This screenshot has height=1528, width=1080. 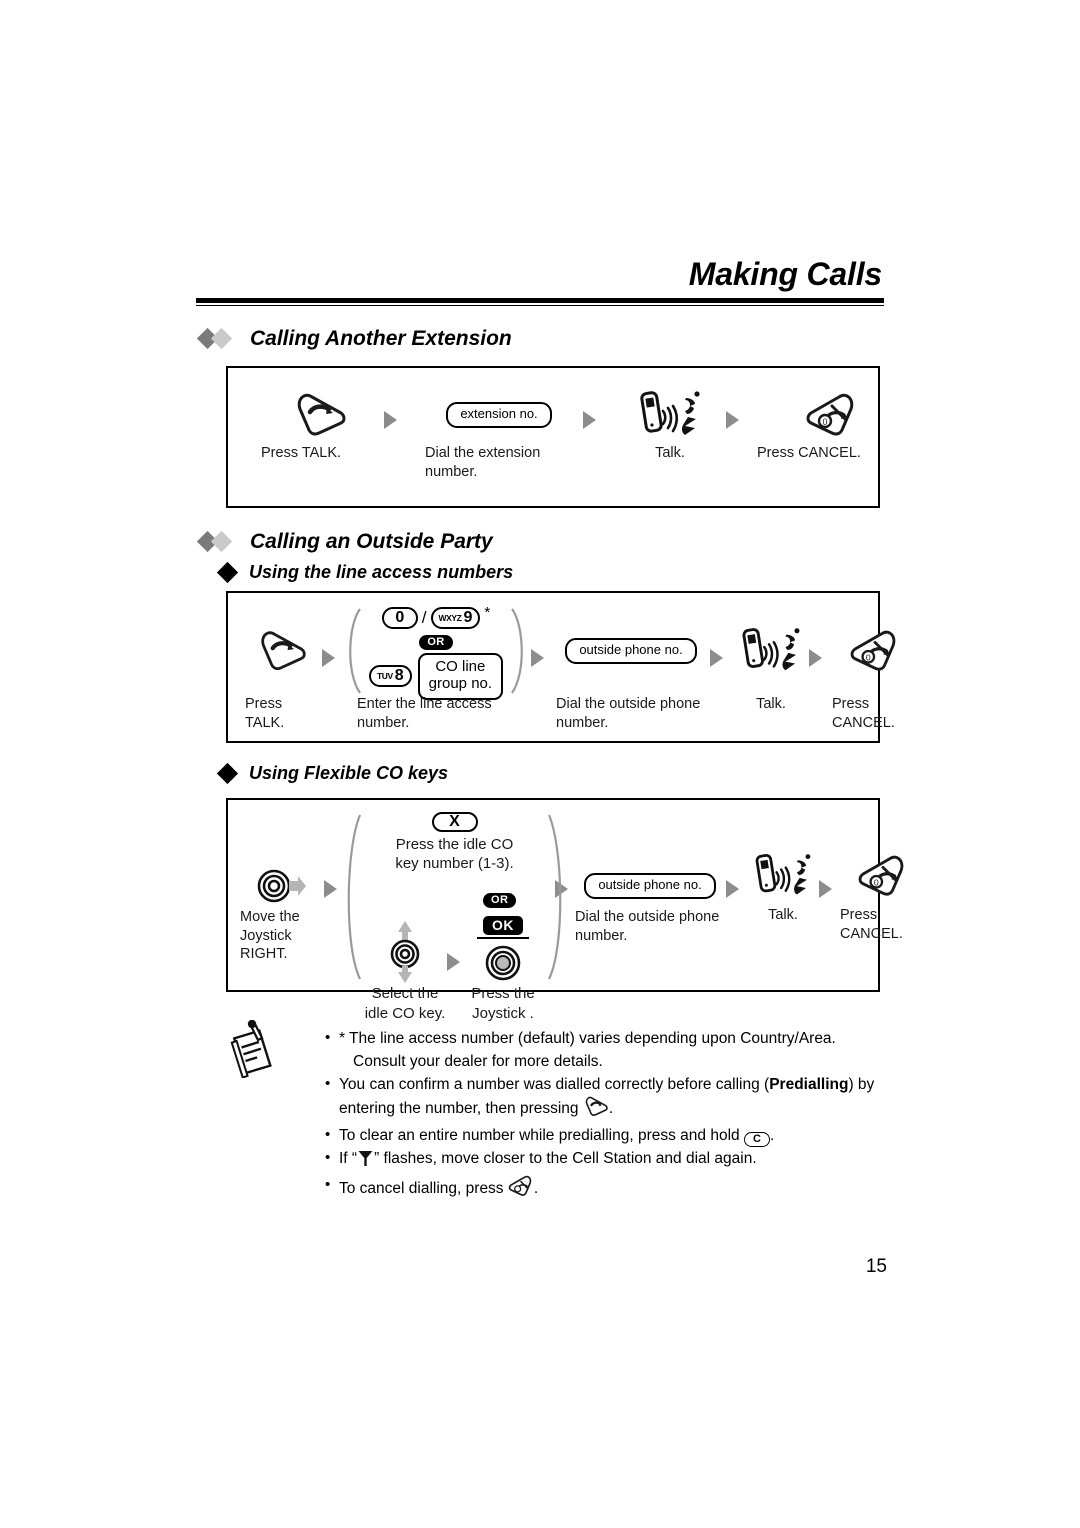 I want to click on page-title: Making Calls, so click(x=785, y=274).